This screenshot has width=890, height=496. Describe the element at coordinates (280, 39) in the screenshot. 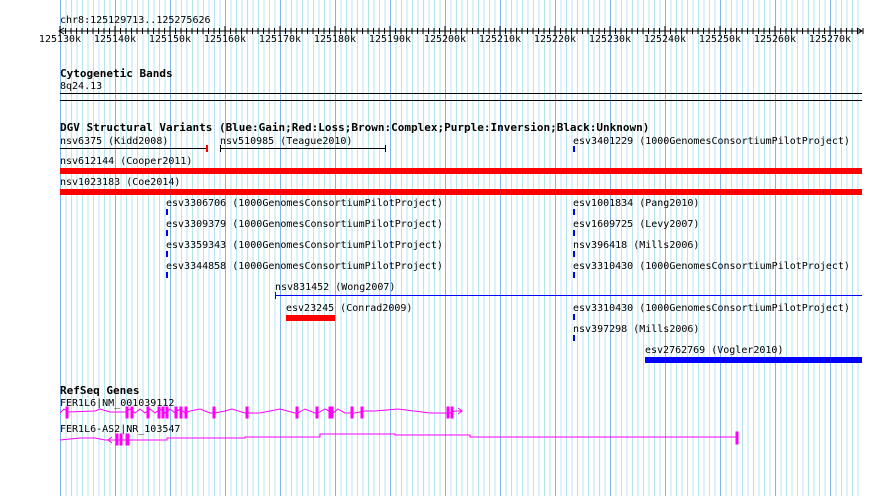

I see `ruler-tick-label: 125170k` at that location.